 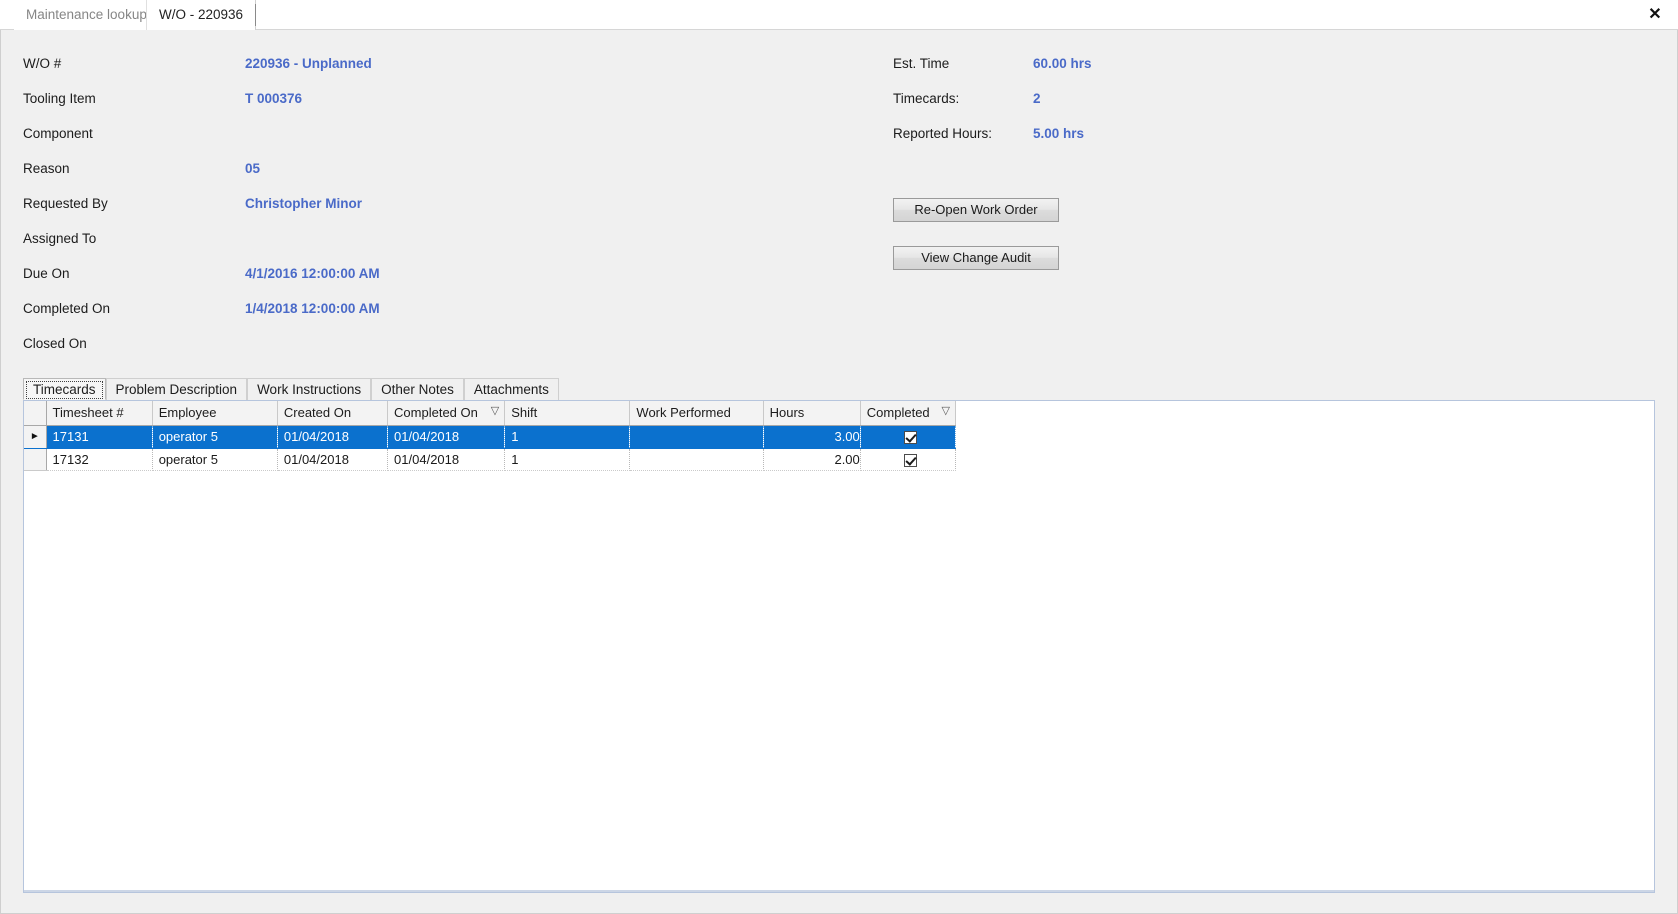 I want to click on tab-timecards: Timecards, so click(x=64, y=389).